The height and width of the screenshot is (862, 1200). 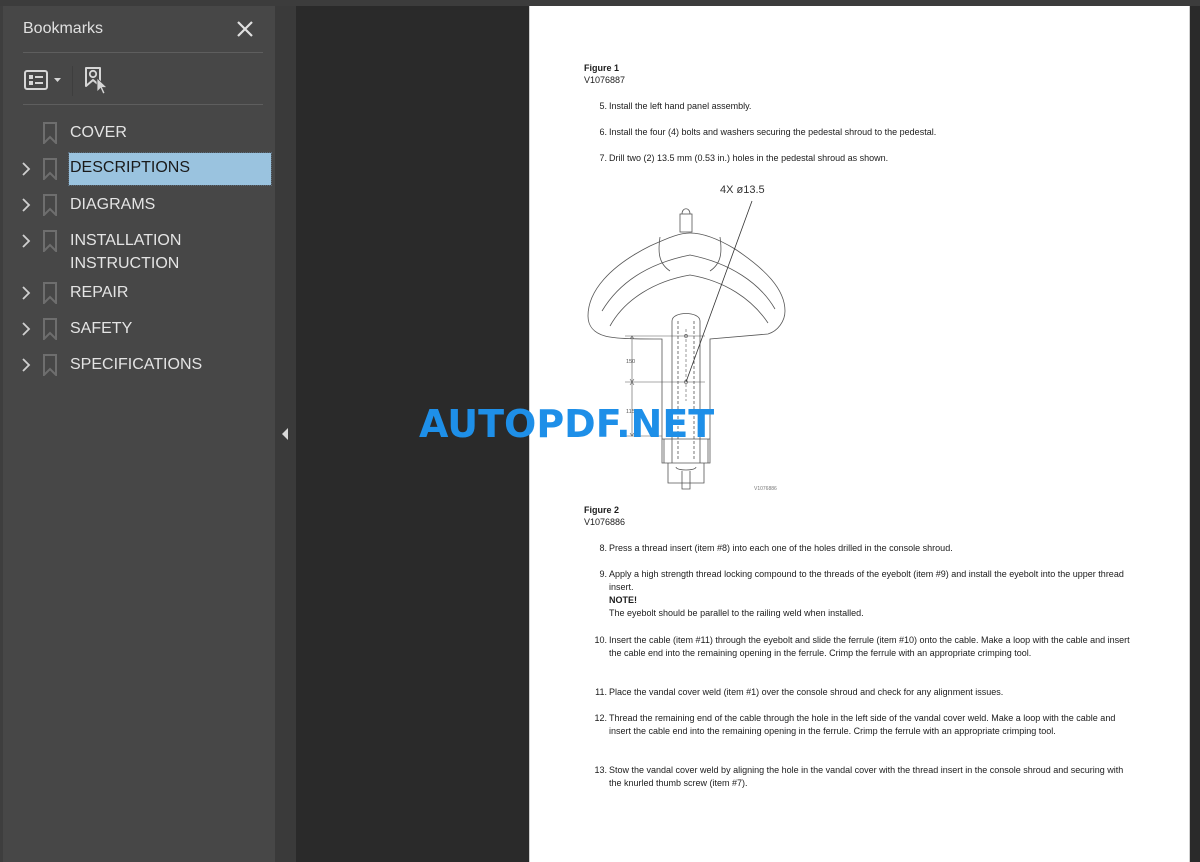 What do you see at coordinates (602, 510) in the screenshot?
I see `figure-title: Figure 2` at bounding box center [602, 510].